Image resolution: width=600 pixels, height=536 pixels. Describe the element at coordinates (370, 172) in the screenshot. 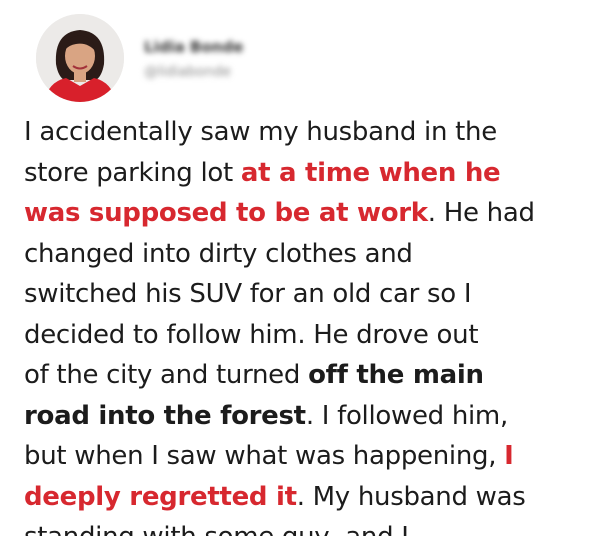

I see `highlighted-text: at a time when he` at that location.